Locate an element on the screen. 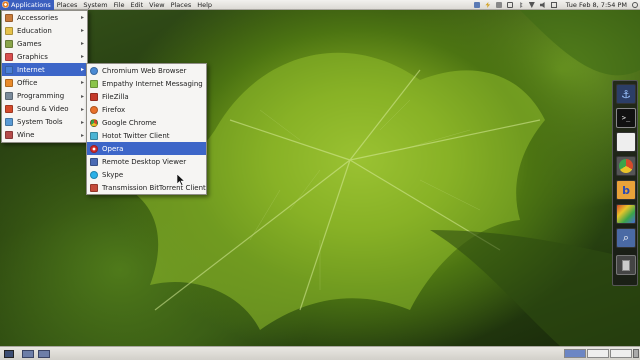 The height and width of the screenshot is (360, 640). network-icon is located at coordinates (476, 5).